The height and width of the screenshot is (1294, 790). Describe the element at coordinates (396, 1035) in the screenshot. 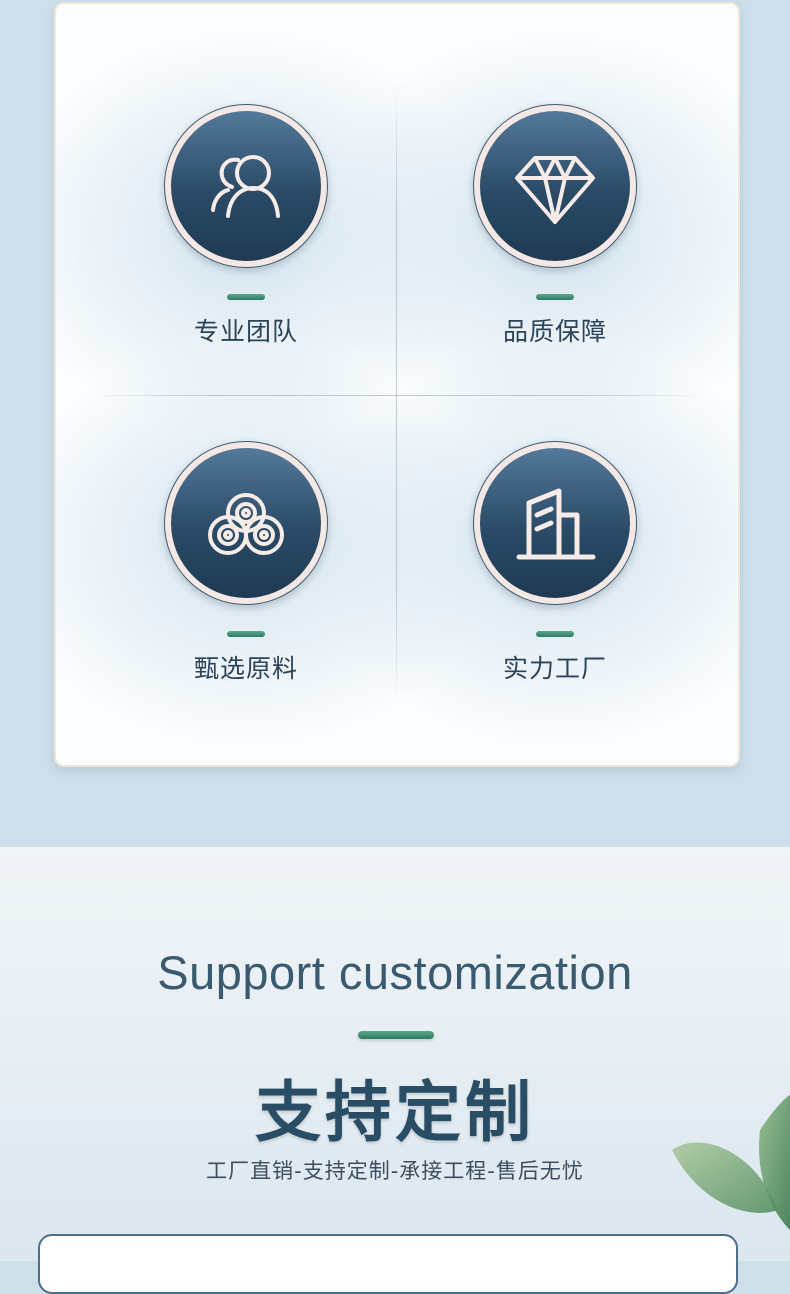

I see `accent-bar` at that location.